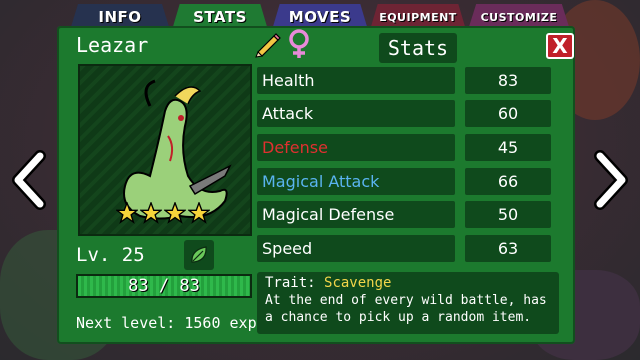  What do you see at coordinates (299, 43) in the screenshot?
I see `female-icon` at bounding box center [299, 43].